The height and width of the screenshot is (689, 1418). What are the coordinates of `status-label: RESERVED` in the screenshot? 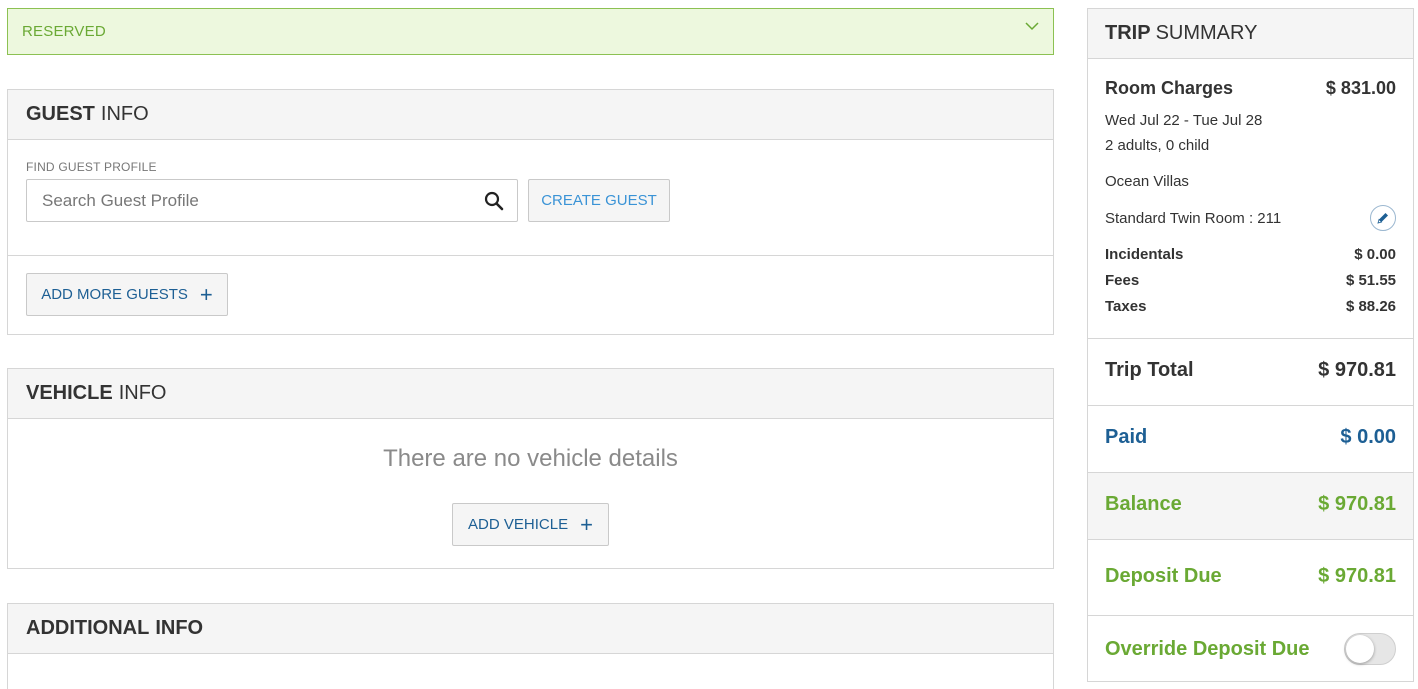 It's located at (64, 31).